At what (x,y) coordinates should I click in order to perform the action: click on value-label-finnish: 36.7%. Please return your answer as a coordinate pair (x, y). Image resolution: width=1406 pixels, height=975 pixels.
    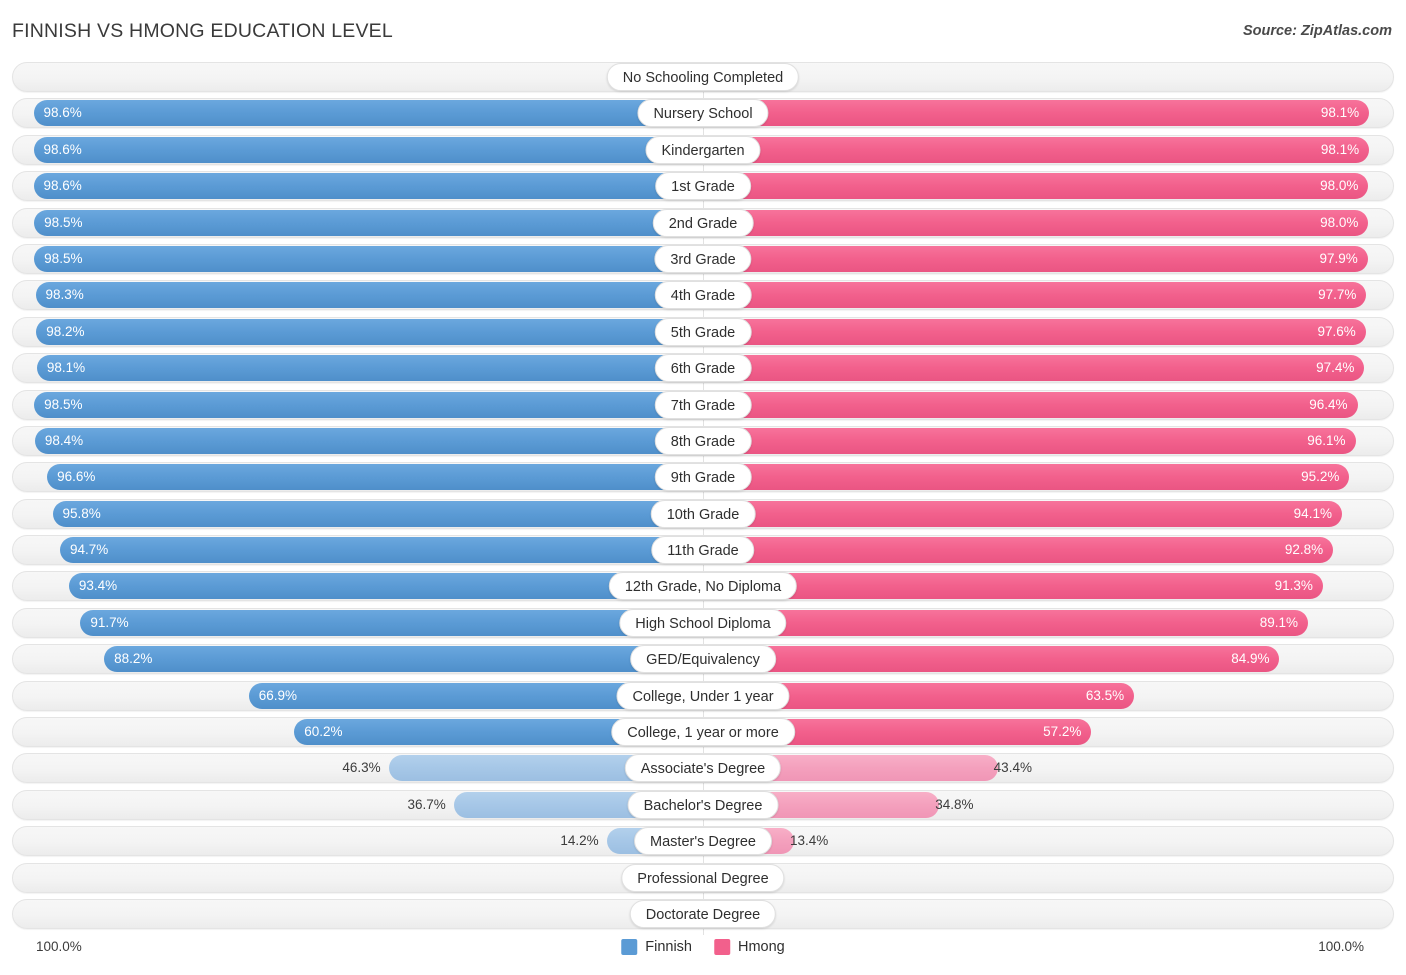
    Looking at the image, I should click on (426, 804).